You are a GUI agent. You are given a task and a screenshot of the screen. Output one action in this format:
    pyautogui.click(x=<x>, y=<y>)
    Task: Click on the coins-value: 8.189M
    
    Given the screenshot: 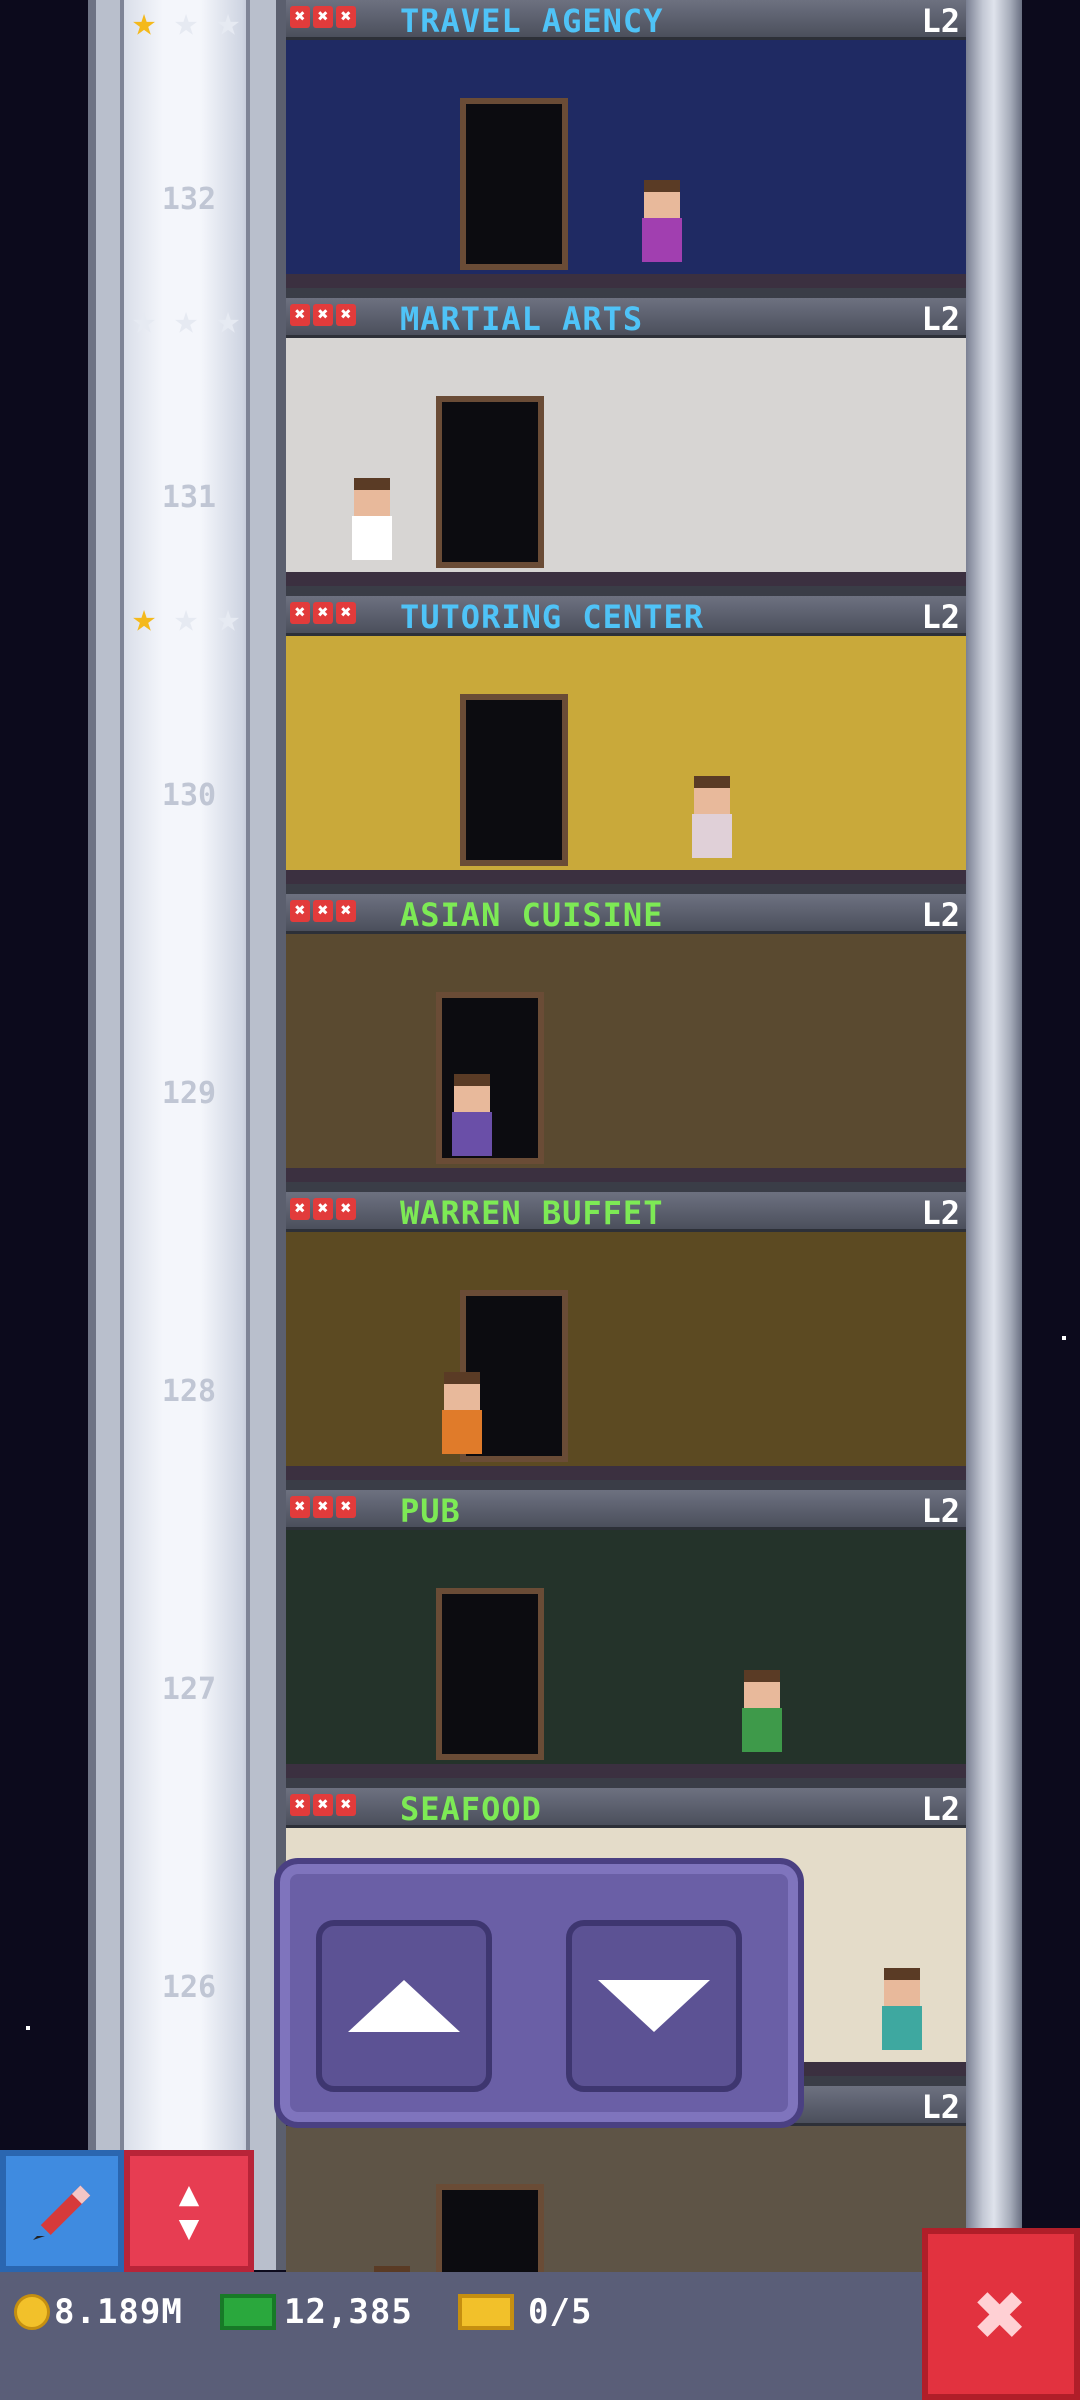 What is the action you would take?
    pyautogui.click(x=118, y=2312)
    